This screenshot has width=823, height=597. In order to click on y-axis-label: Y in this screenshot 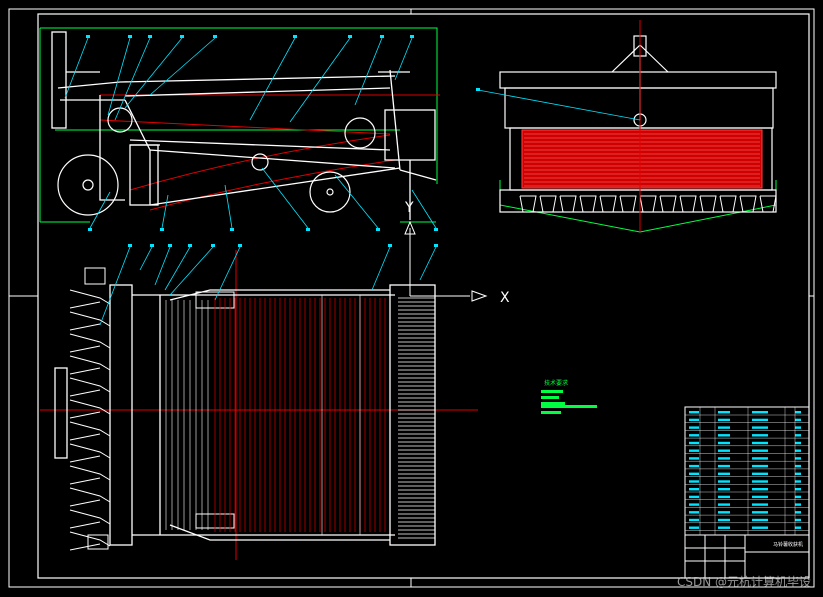, I will do `click(409, 208)`.